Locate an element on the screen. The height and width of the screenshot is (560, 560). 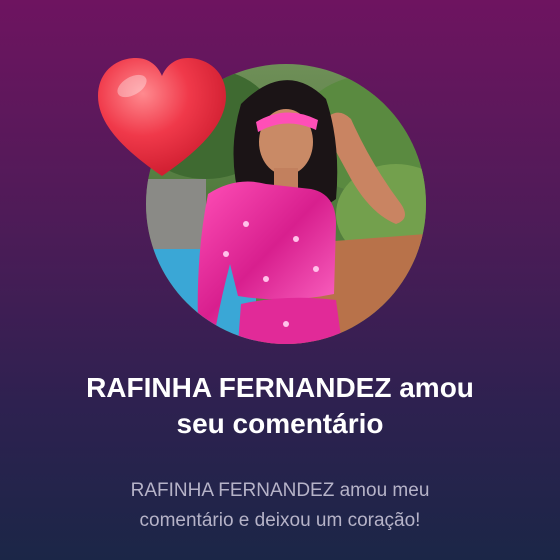
heart-icon is located at coordinates (162, 117).